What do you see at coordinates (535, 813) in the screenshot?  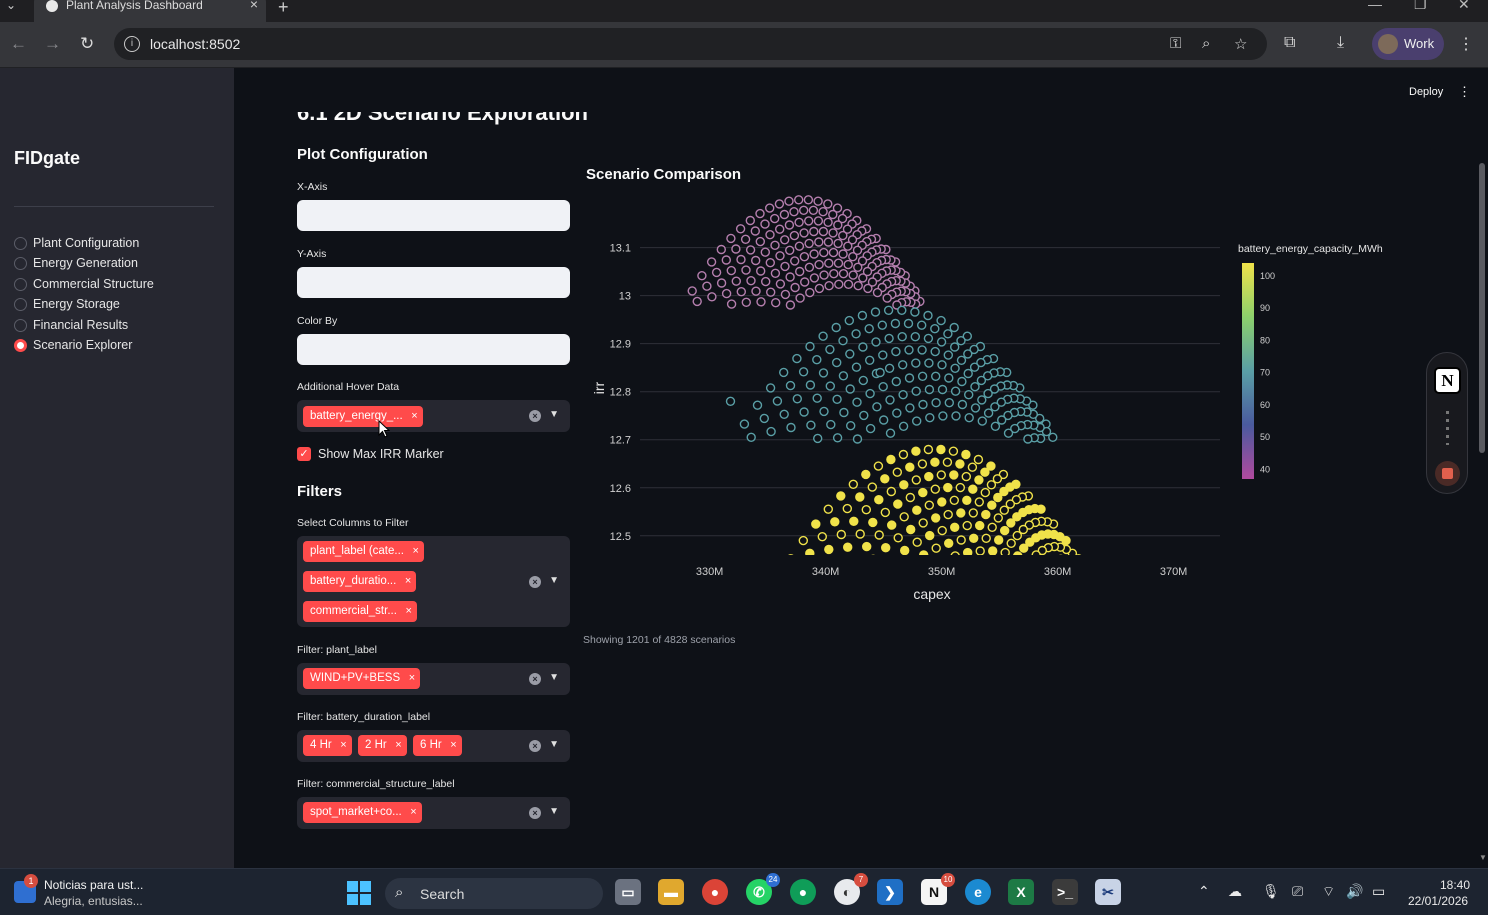 I see `clear-icon: ×` at bounding box center [535, 813].